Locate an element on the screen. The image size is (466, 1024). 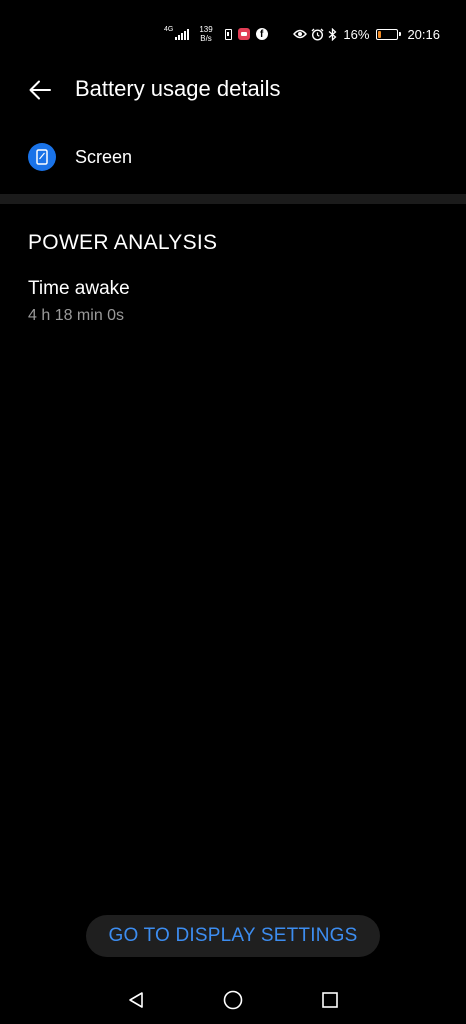
recents-square-icon is located at coordinates (330, 1000).